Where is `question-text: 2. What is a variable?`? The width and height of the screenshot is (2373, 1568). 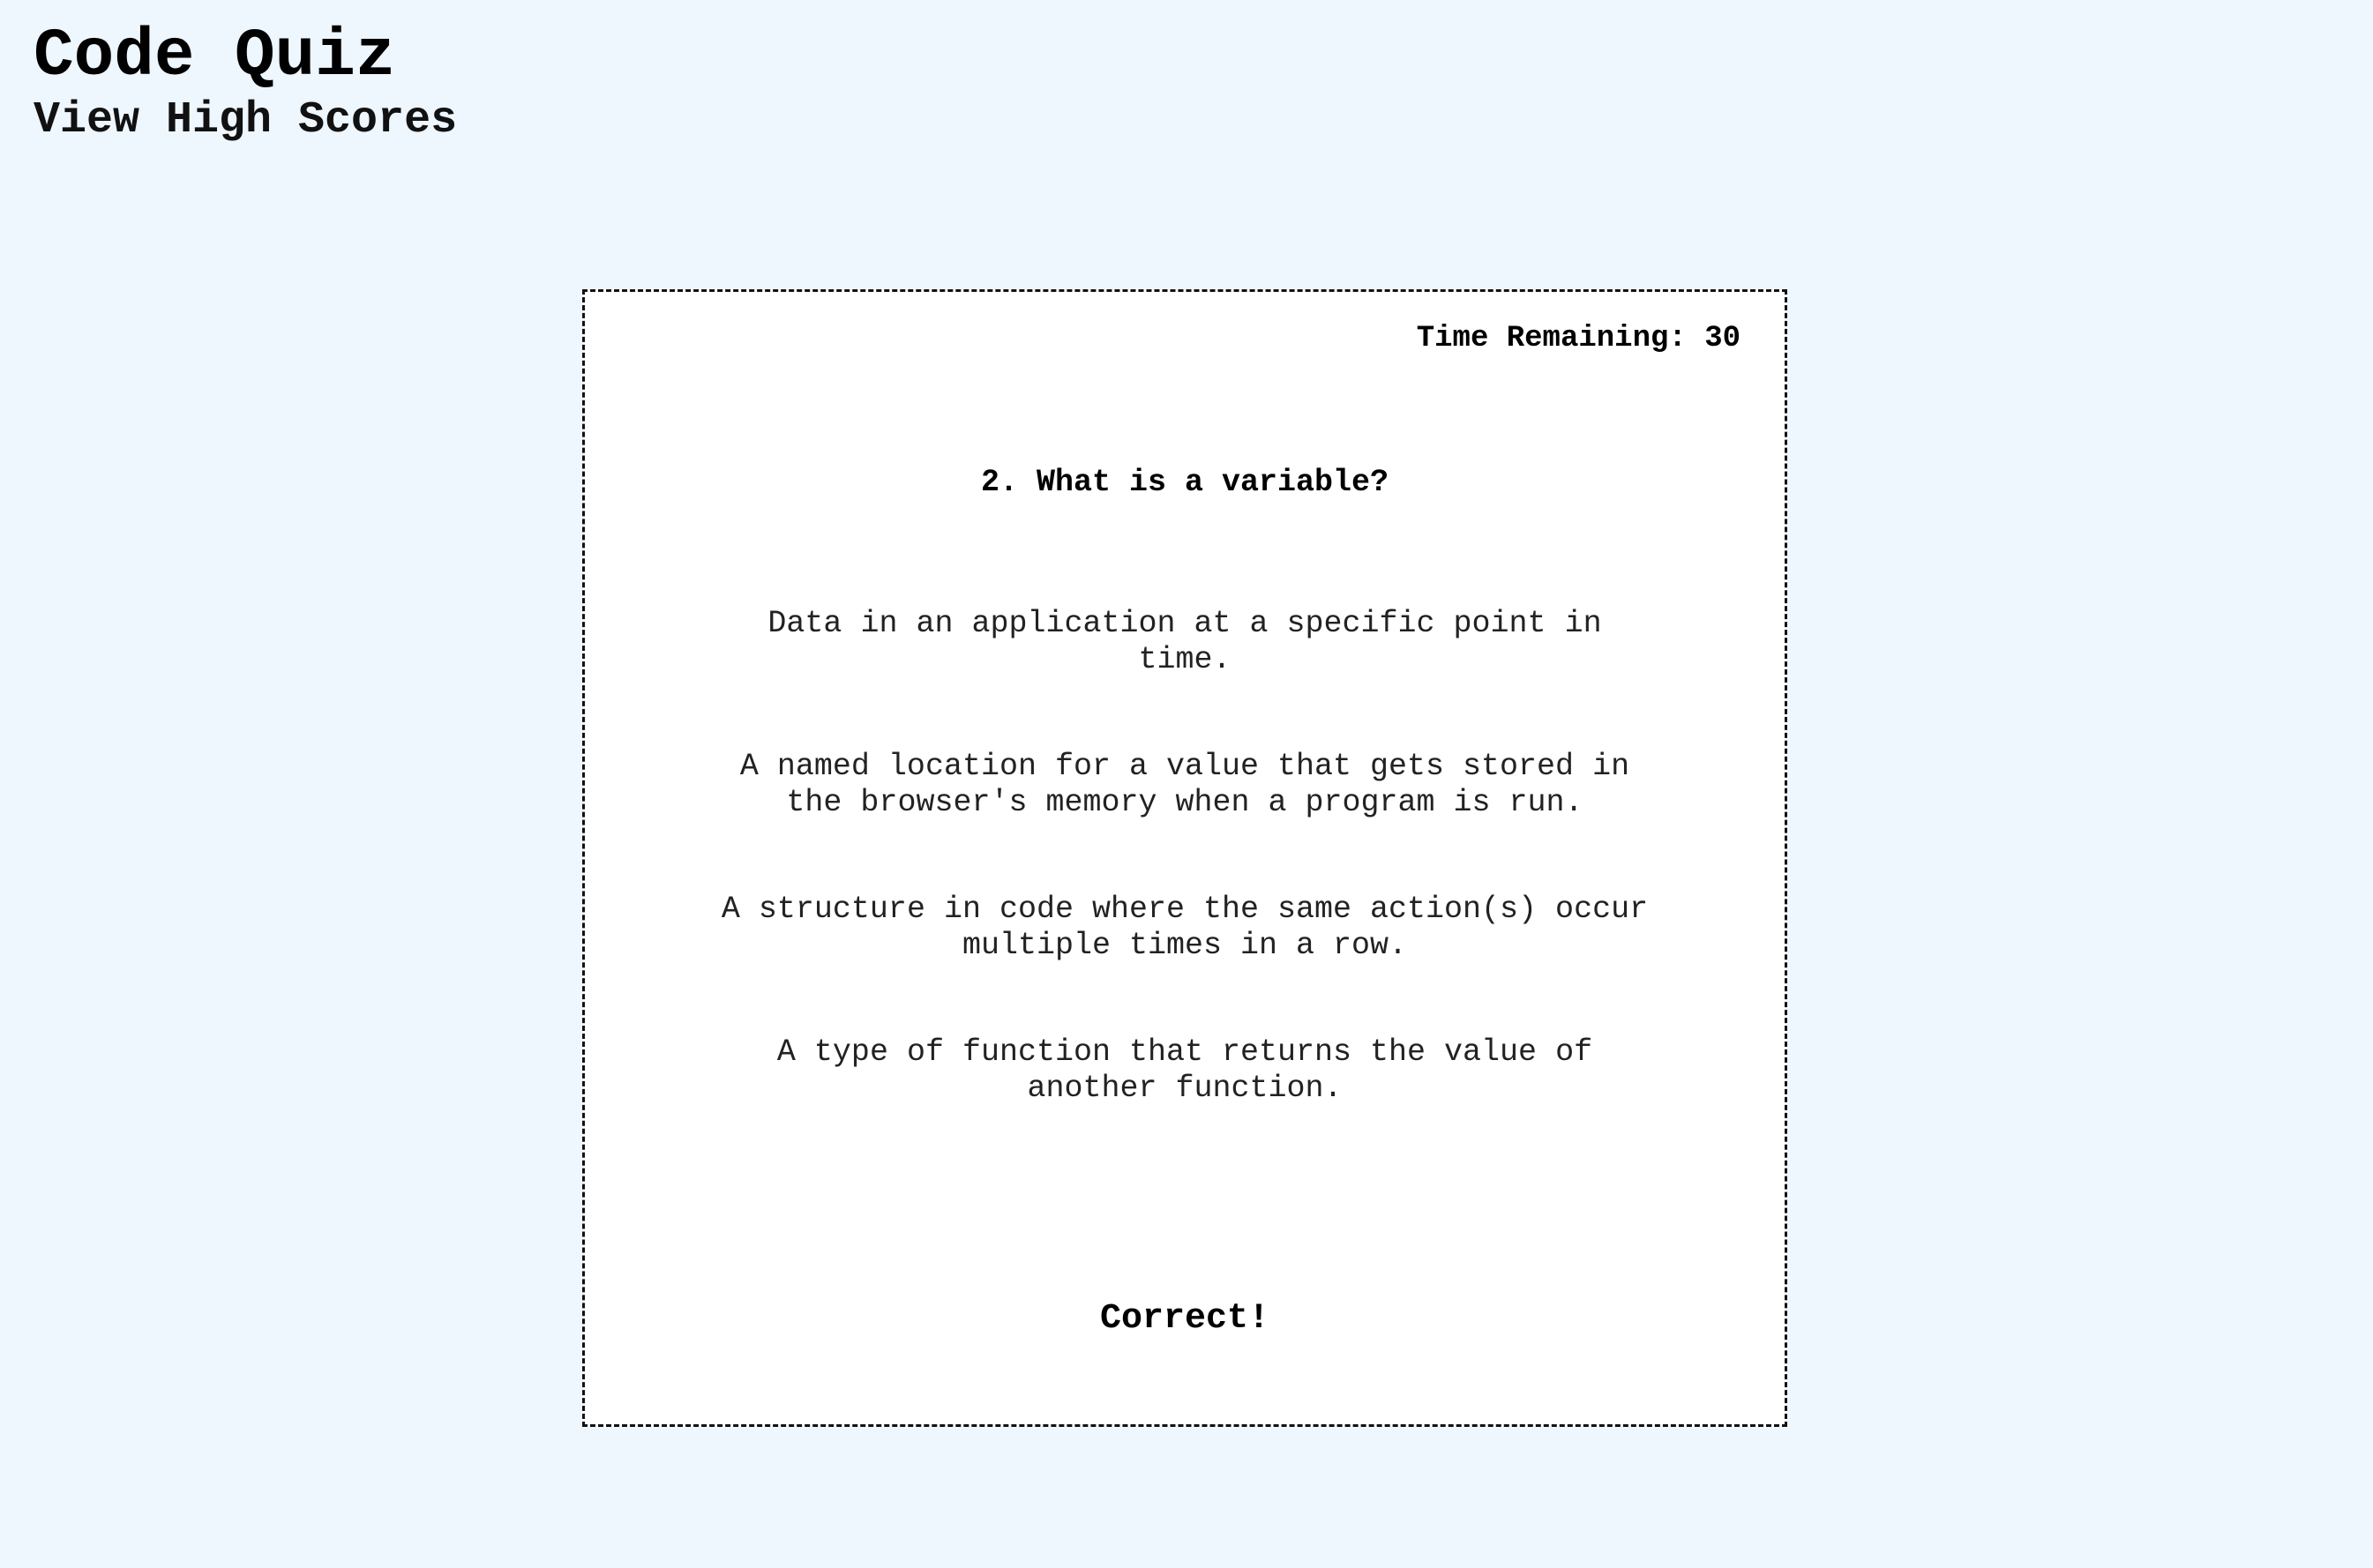
question-text: 2. What is a variable? is located at coordinates (1185, 482).